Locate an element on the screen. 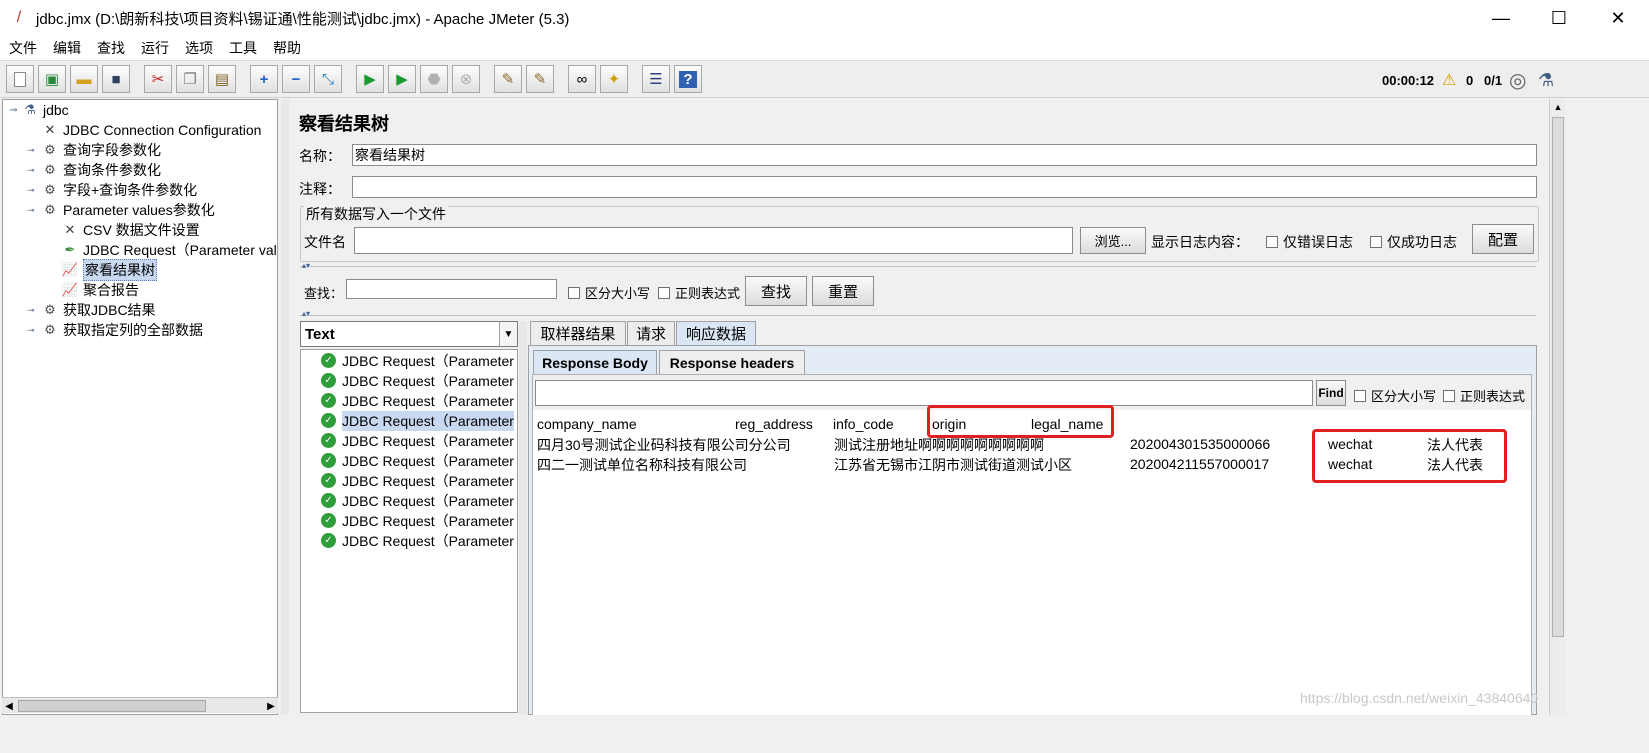  tab-response-body: Response Body is located at coordinates (595, 362).